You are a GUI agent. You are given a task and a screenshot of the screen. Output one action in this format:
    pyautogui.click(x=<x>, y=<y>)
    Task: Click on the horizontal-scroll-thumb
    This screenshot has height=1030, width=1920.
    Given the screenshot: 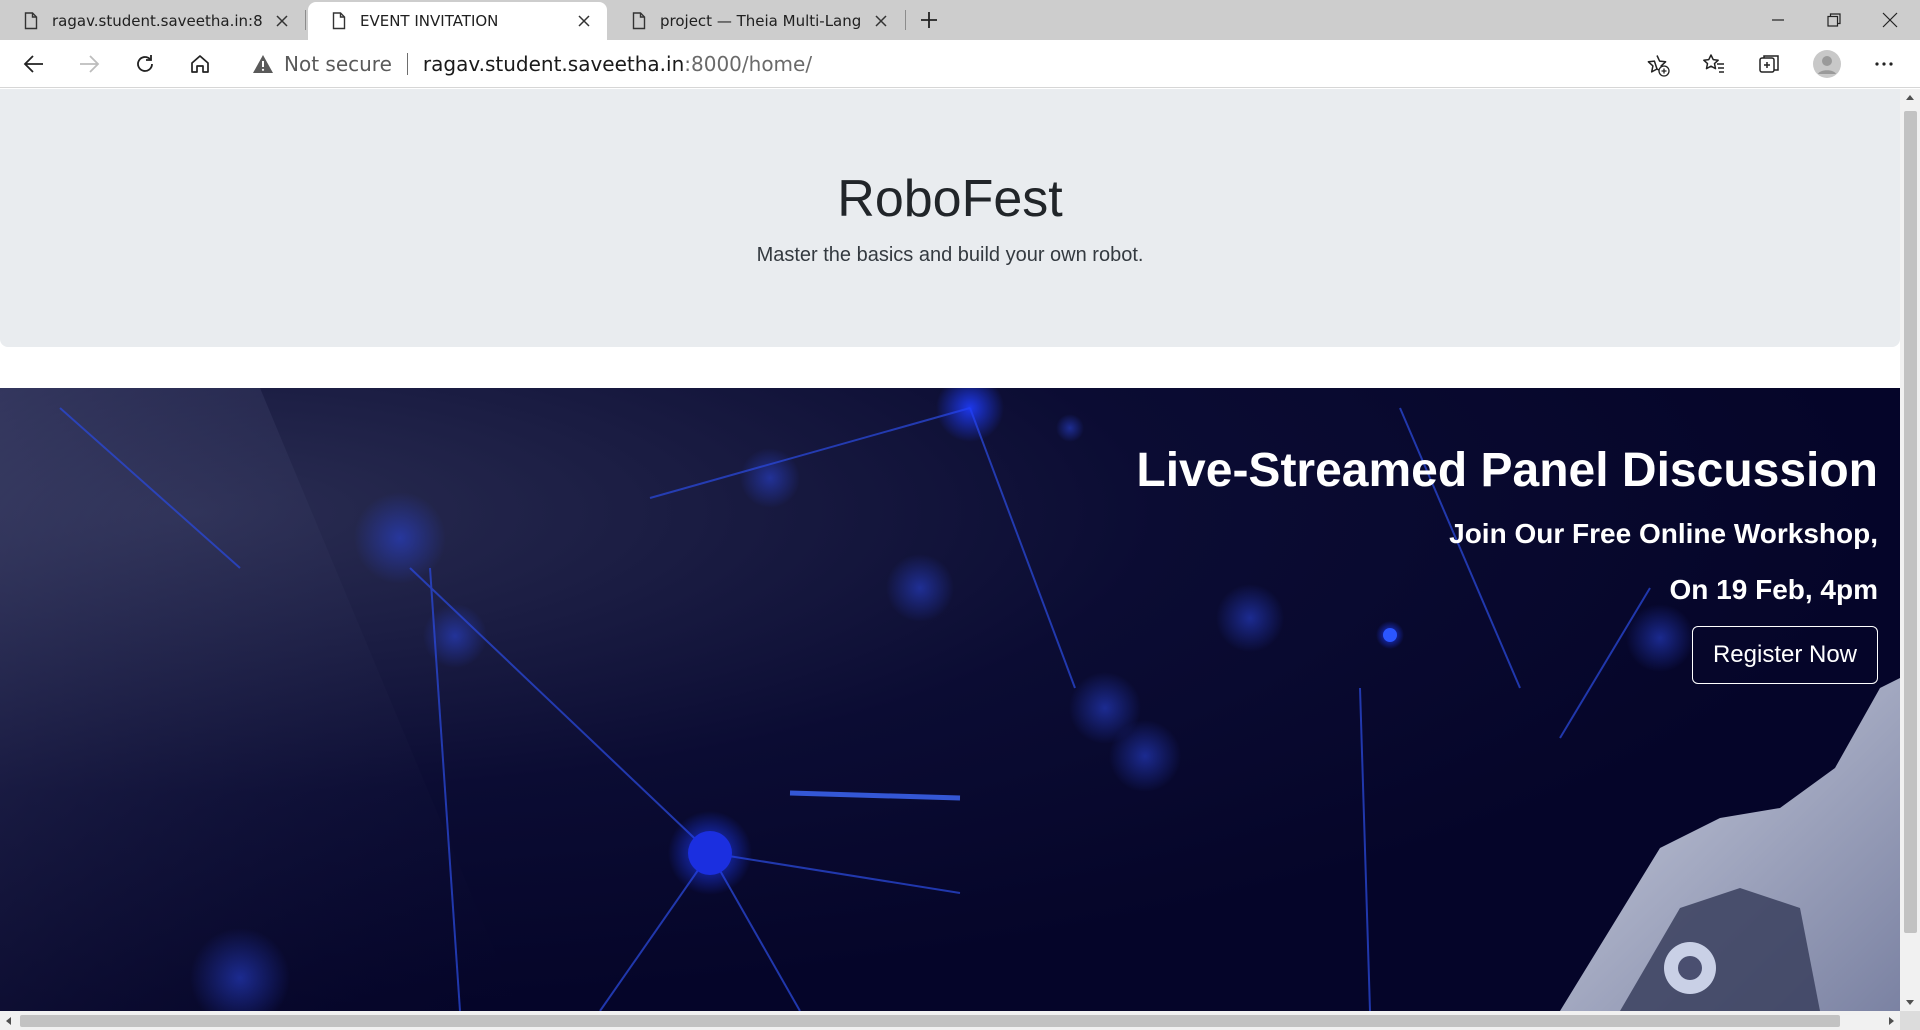 What is the action you would take?
    pyautogui.click(x=930, y=1021)
    